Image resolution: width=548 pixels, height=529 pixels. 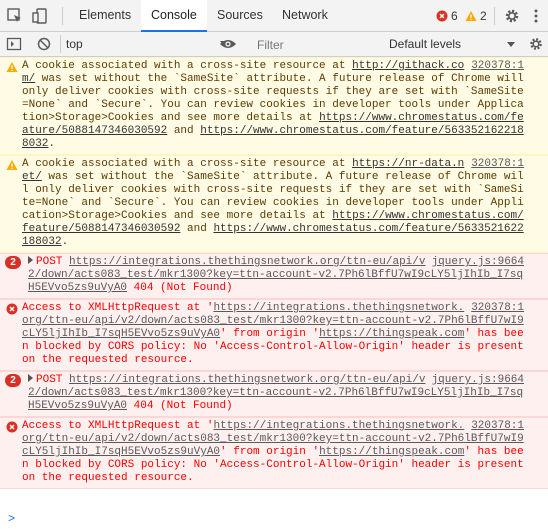 What do you see at coordinates (105, 15) in the screenshot?
I see `tab-elements: Elements` at bounding box center [105, 15].